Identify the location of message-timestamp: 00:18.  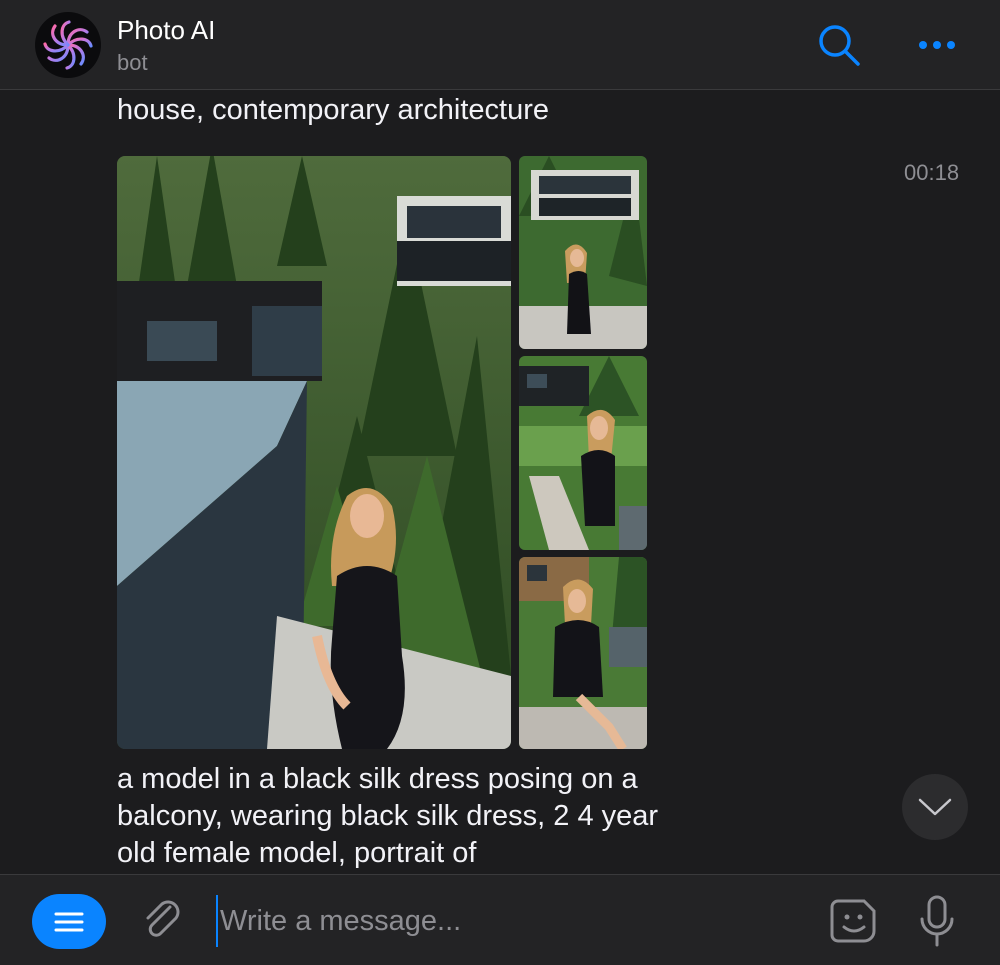
(932, 172).